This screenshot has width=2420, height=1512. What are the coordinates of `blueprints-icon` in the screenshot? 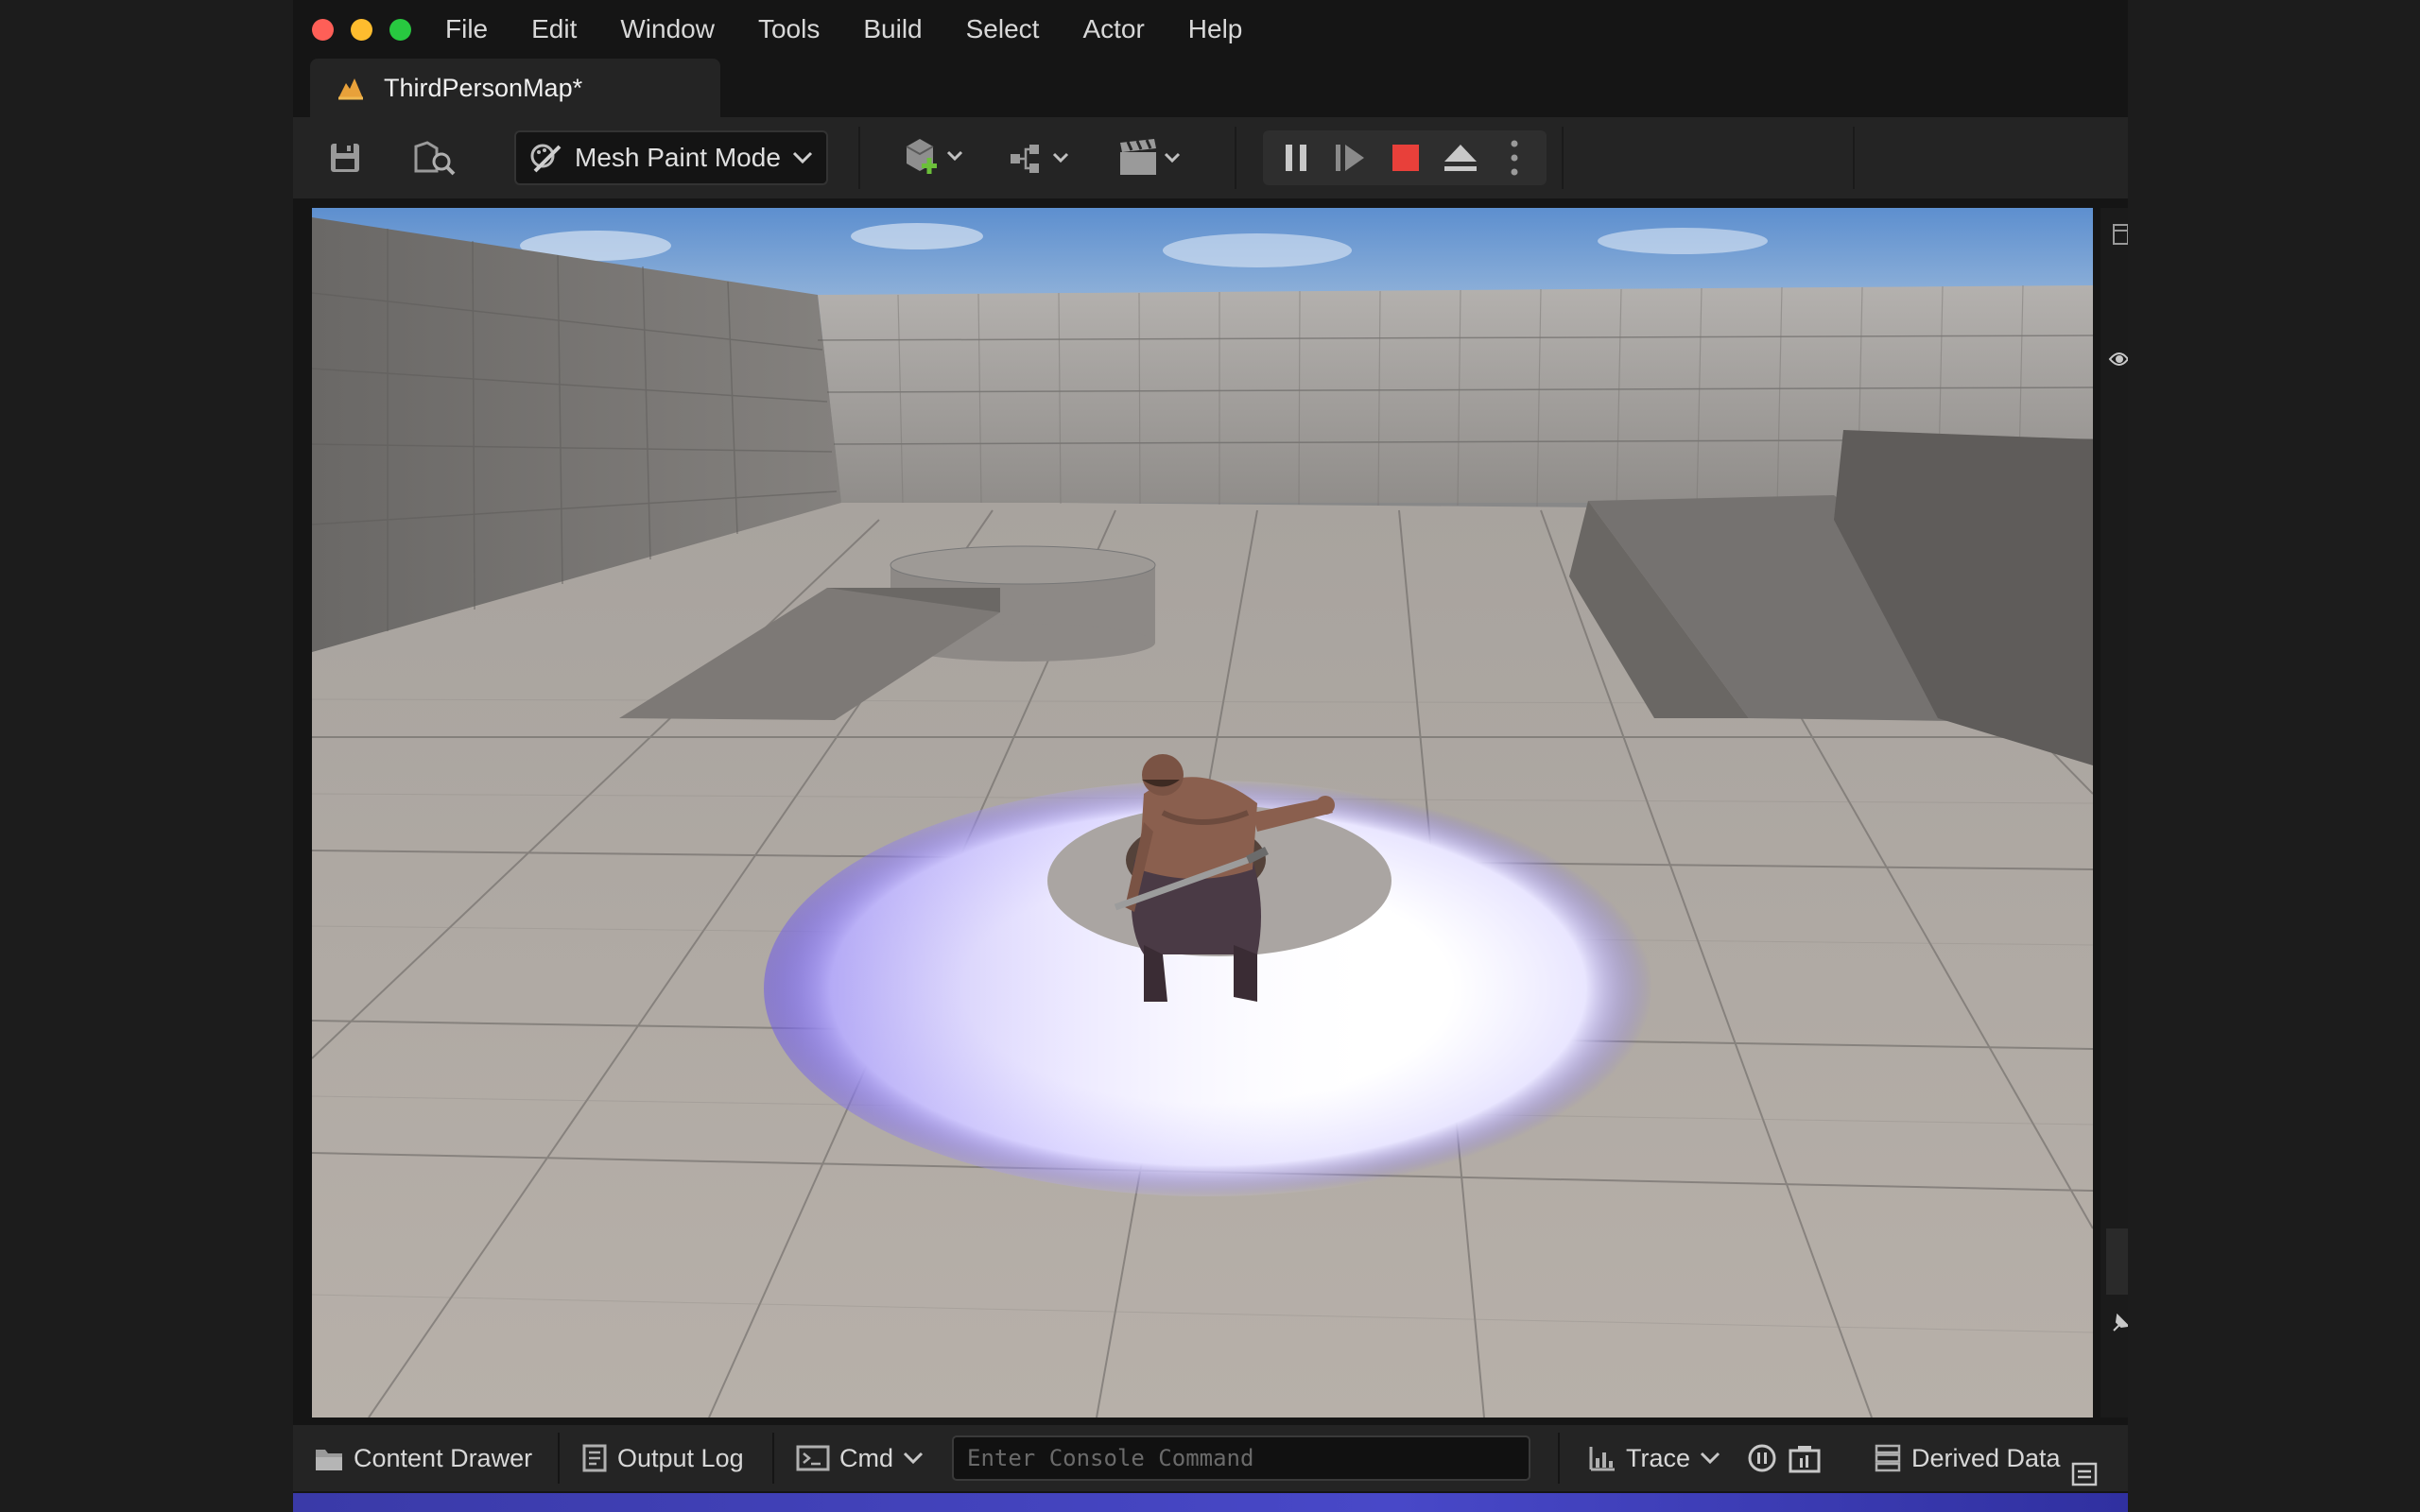 It's located at (1040, 159).